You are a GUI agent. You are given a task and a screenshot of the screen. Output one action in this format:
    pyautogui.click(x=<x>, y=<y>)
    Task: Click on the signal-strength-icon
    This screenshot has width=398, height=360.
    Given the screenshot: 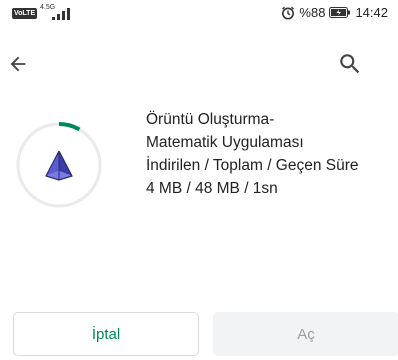 What is the action you would take?
    pyautogui.click(x=61, y=14)
    